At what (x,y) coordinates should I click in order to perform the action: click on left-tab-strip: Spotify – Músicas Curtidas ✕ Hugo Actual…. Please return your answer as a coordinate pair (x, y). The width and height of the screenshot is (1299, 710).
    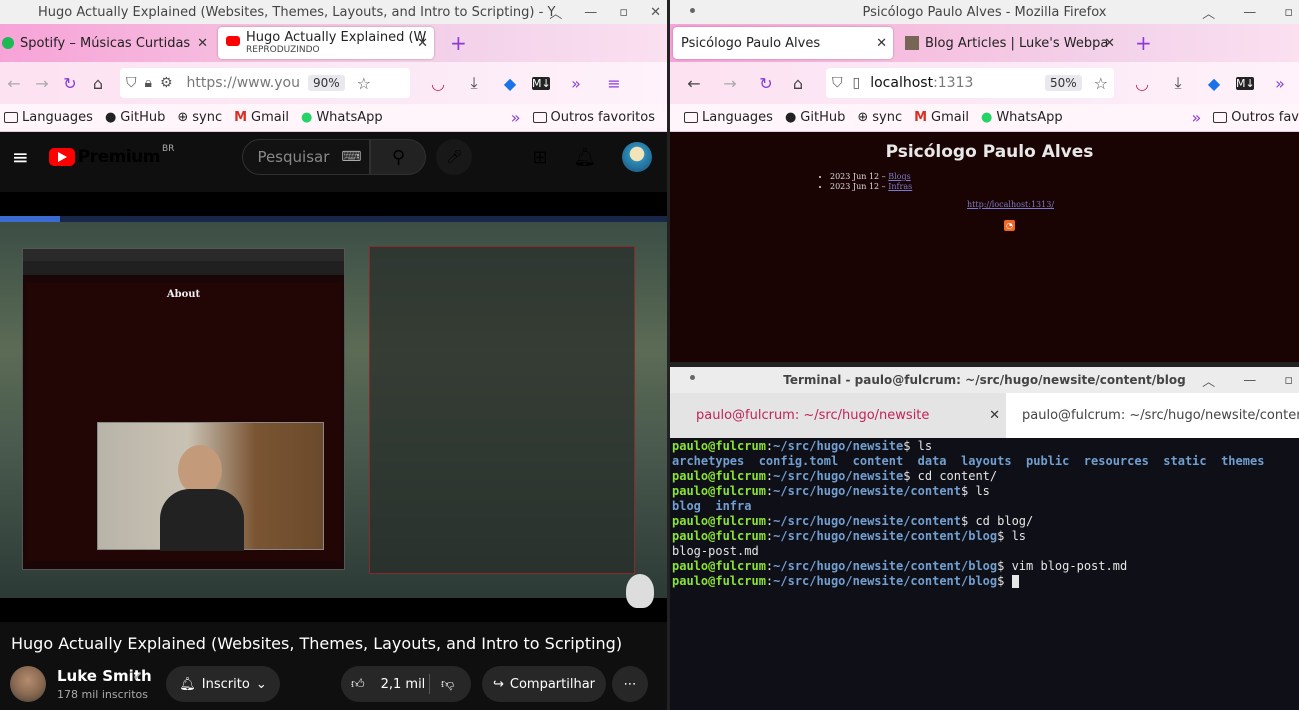
    Looking at the image, I should click on (333, 43).